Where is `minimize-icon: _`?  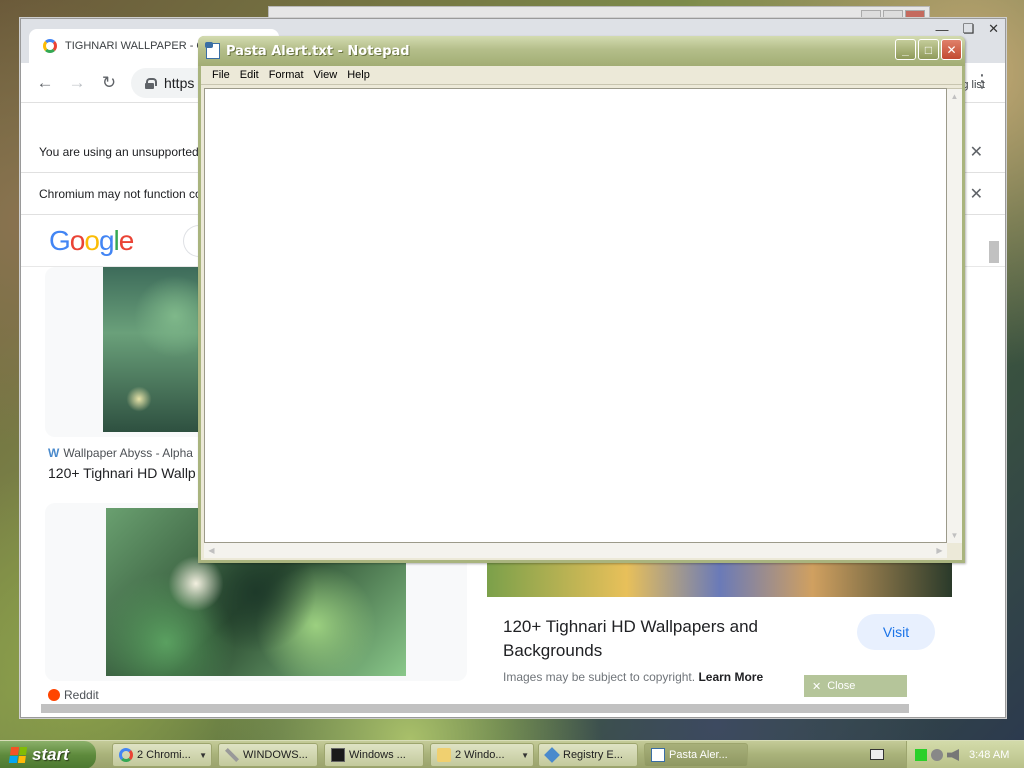 minimize-icon: _ is located at coordinates (905, 49).